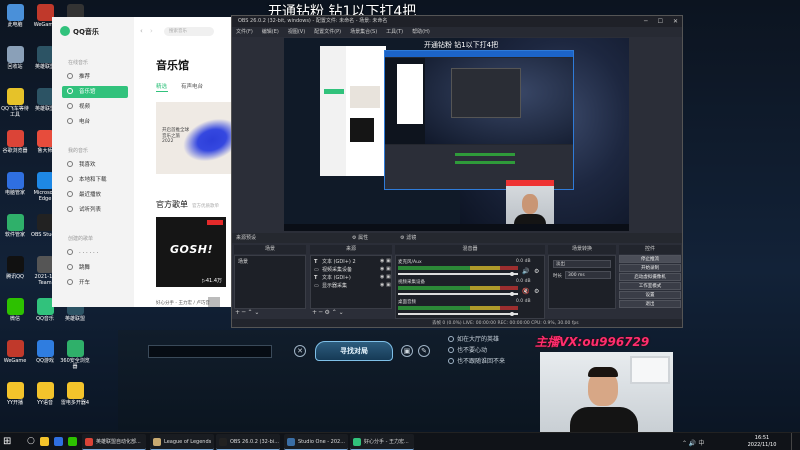 The width and height of the screenshot is (800, 450). Describe the element at coordinates (95, 92) in the screenshot. I see `qq-nav-item: 音乐馆` at that location.